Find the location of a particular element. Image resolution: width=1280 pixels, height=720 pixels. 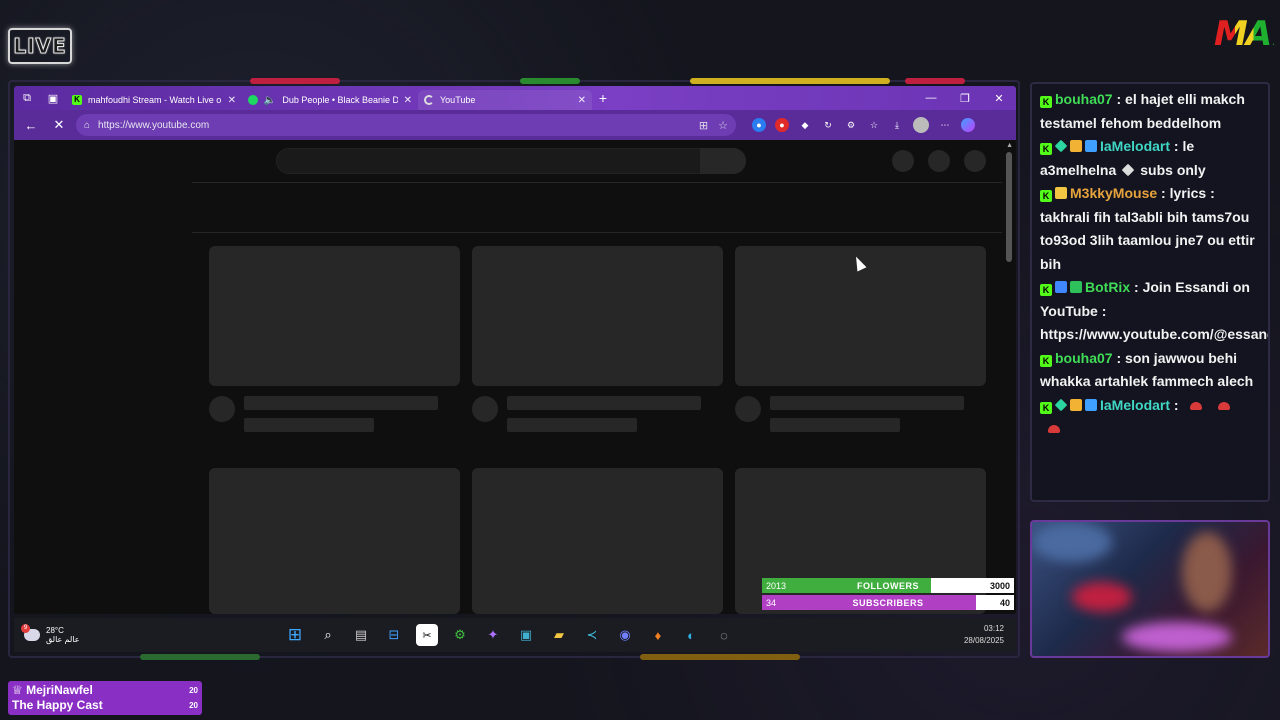

extension-diamond-icon: ◆ is located at coordinates (805, 125).